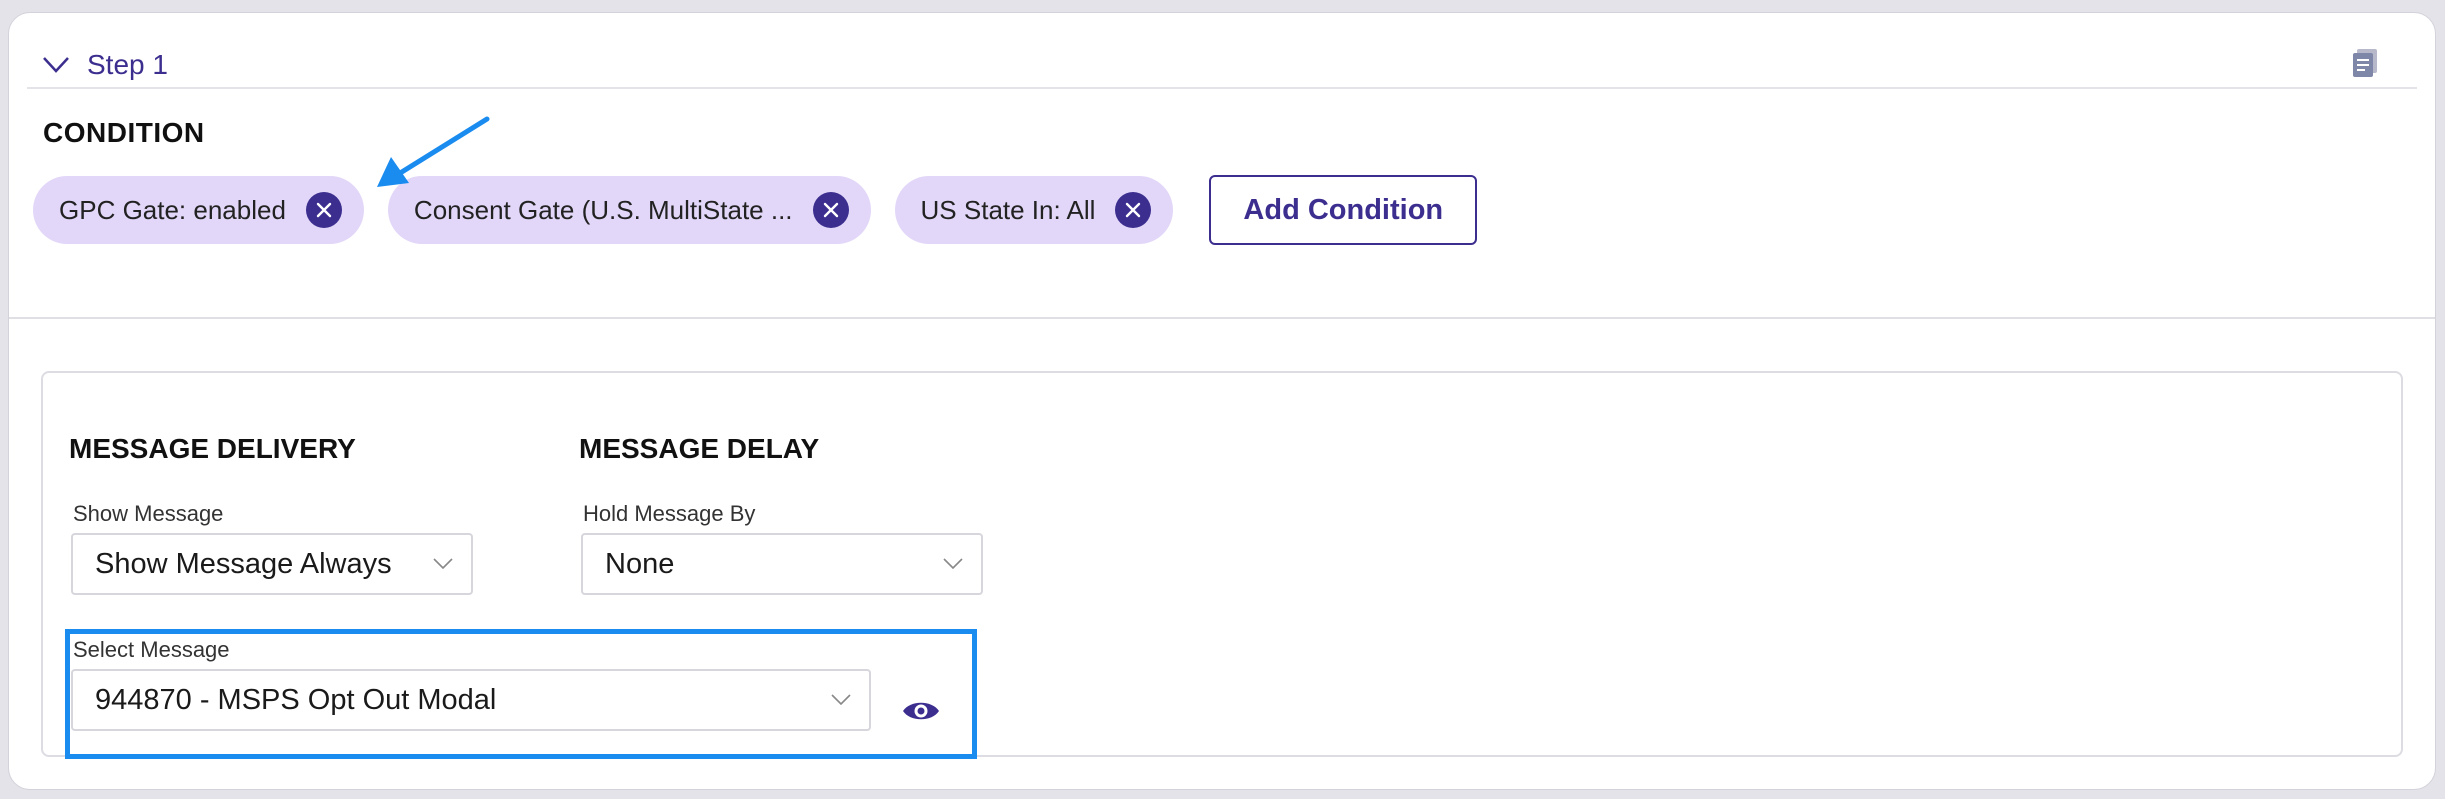  I want to click on condition-chip-gpc-gate: GPC Gate: enabled, so click(198, 210).